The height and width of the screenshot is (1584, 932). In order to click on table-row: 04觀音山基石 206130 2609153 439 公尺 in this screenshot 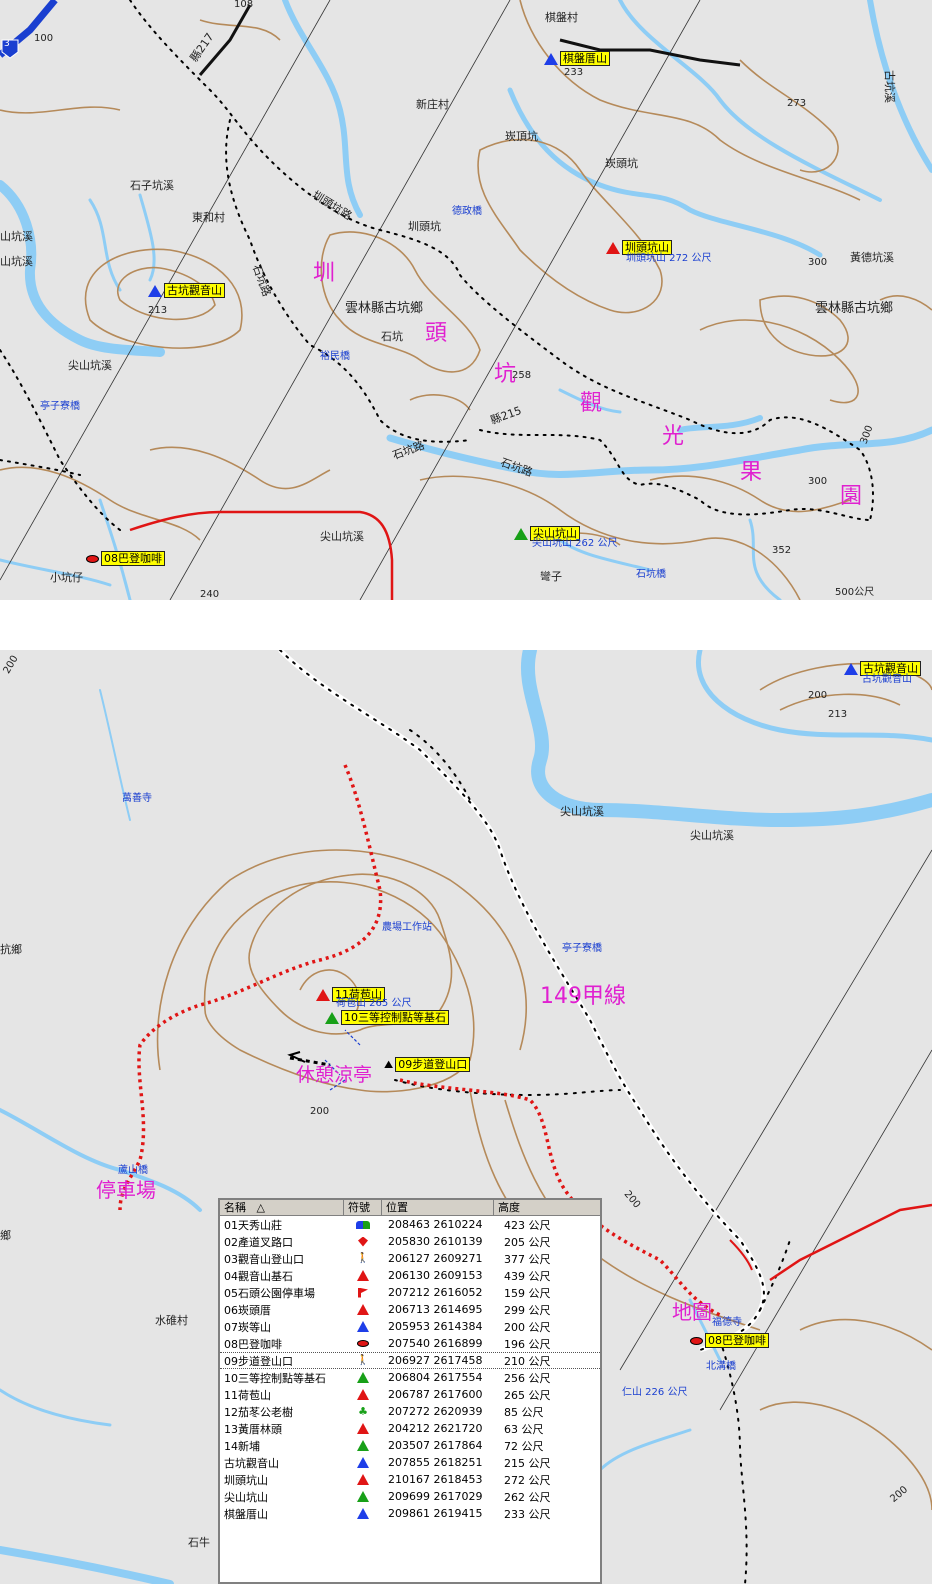, I will do `click(410, 1275)`.